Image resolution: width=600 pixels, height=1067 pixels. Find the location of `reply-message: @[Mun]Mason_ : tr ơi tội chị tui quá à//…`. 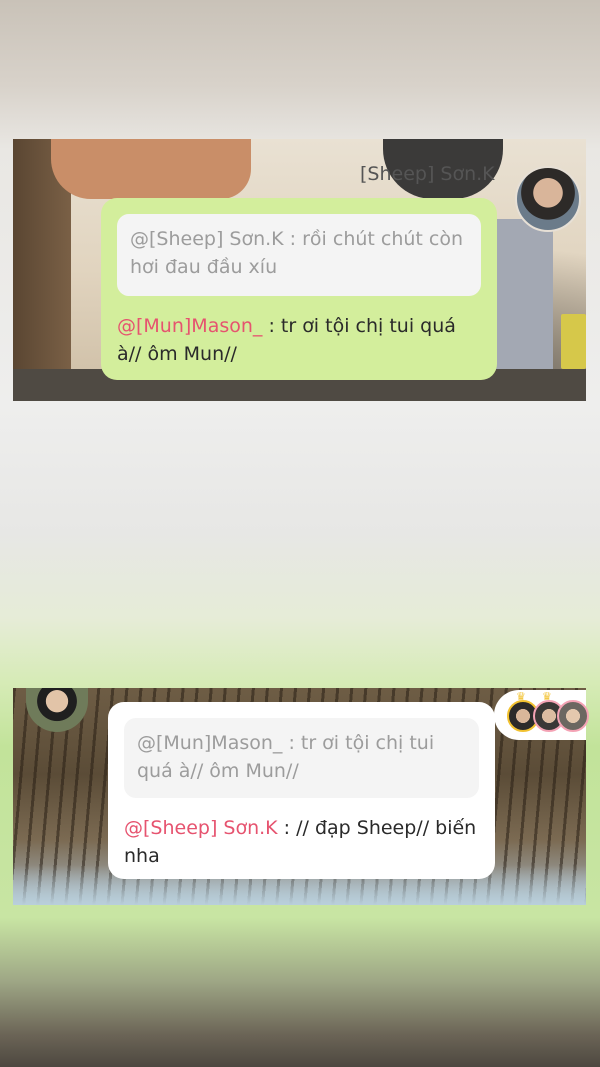

reply-message: @[Mun]Mason_ : tr ơi tội chị tui quá à//… is located at coordinates (299, 340).